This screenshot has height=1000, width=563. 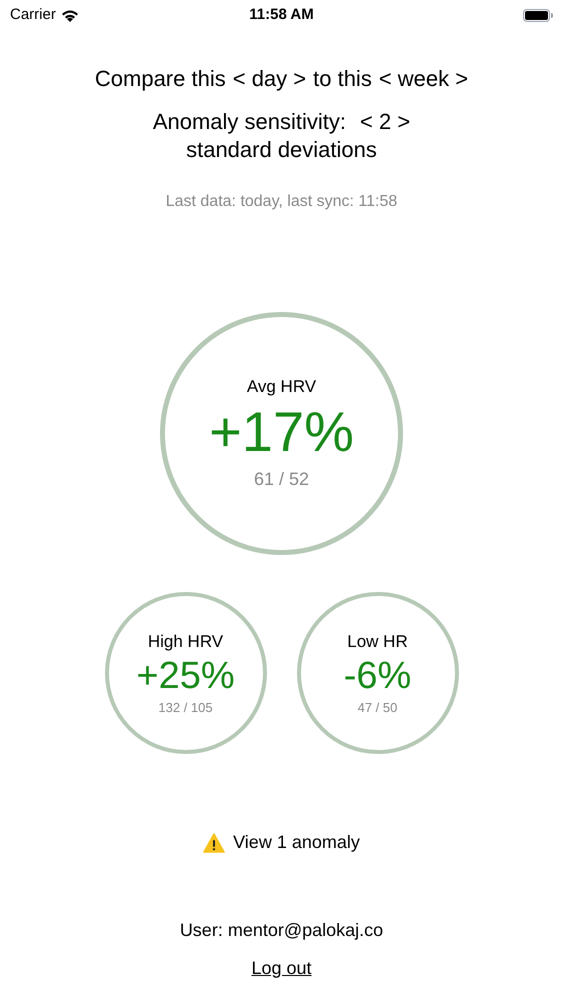 What do you see at coordinates (33, 14) in the screenshot?
I see `carrier-label: Carrier` at bounding box center [33, 14].